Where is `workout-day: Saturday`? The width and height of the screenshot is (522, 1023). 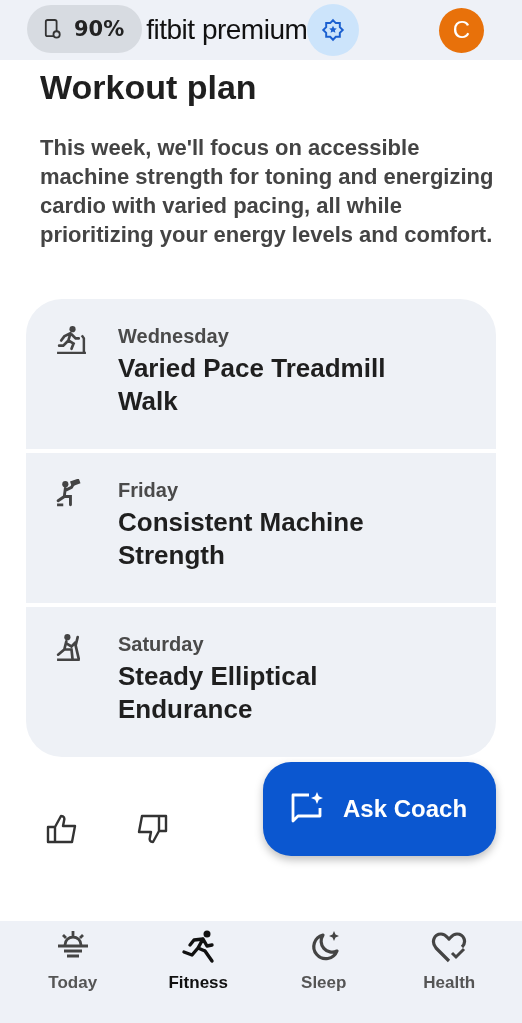 workout-day: Saturday is located at coordinates (253, 644).